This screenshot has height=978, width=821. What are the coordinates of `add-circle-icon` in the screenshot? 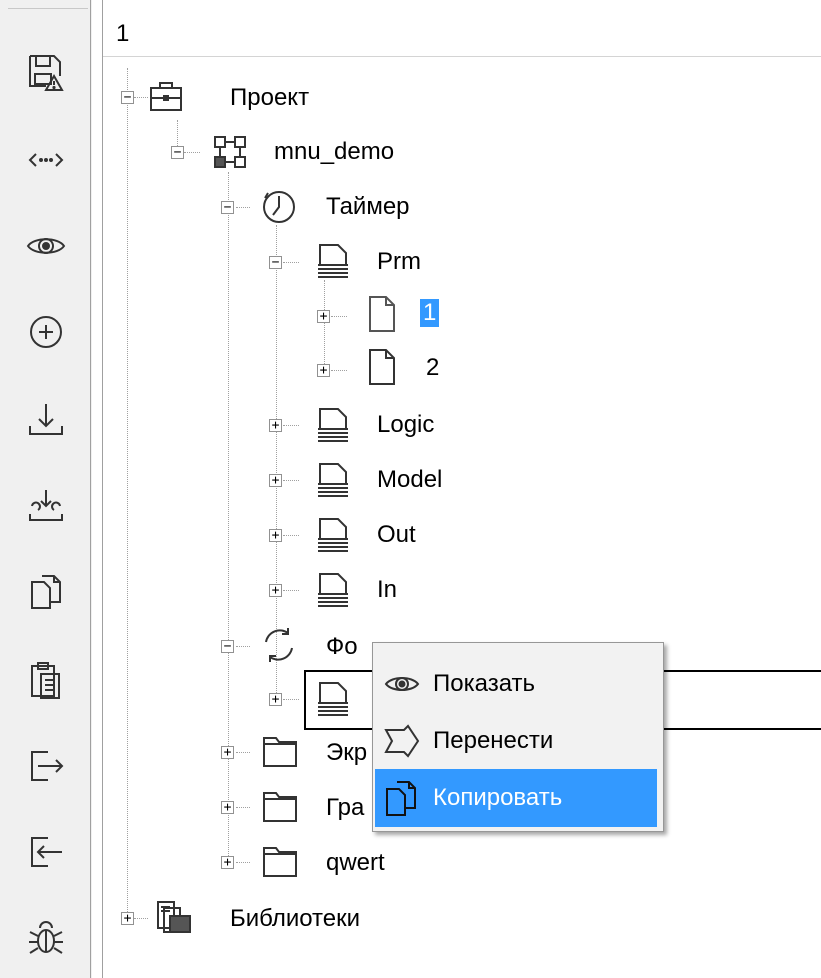 It's located at (46, 332).